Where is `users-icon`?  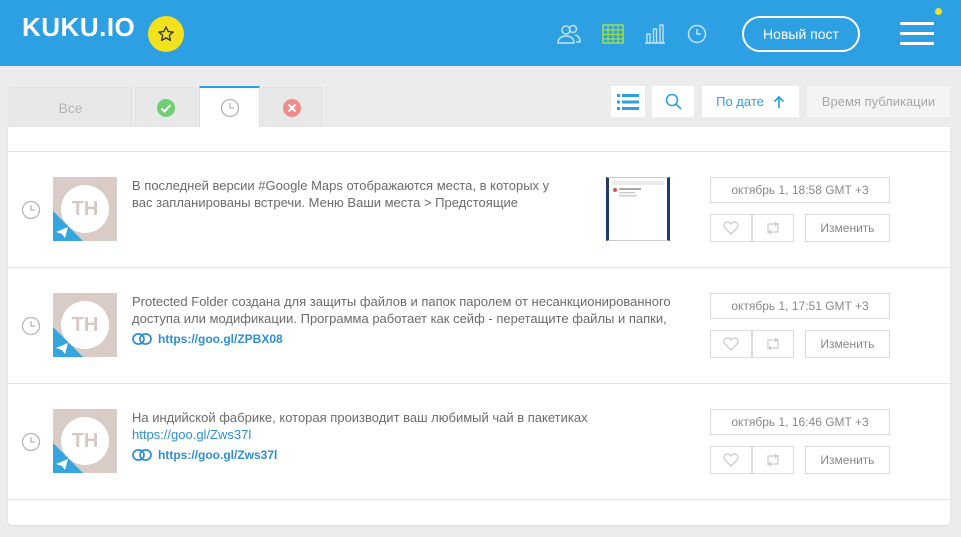 users-icon is located at coordinates (569, 34).